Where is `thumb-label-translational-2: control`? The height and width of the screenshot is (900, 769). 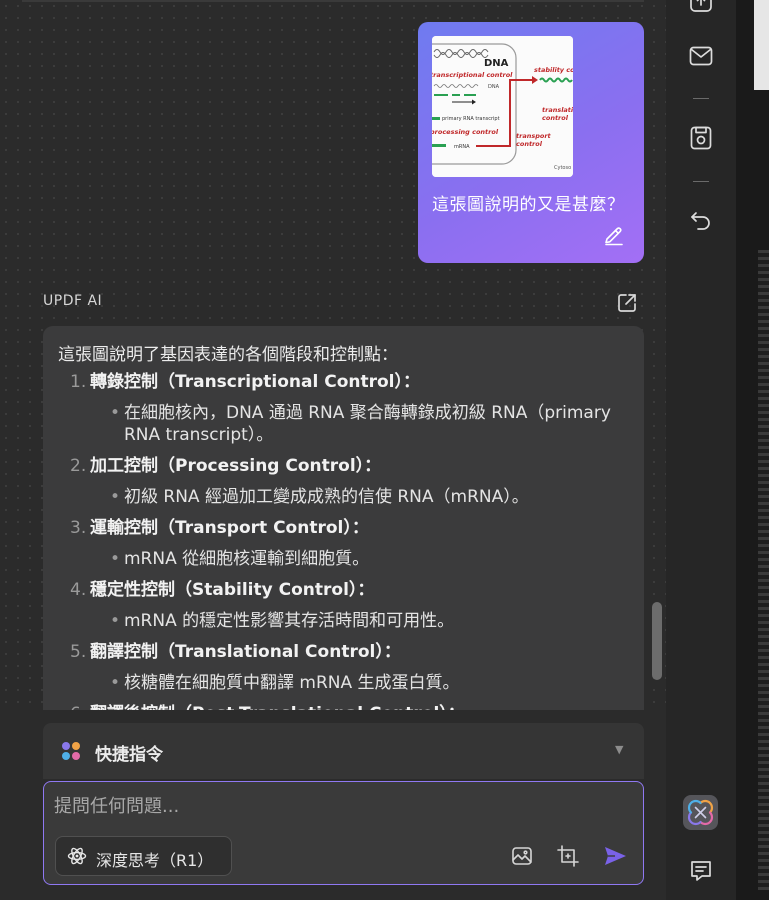
thumb-label-translational-2: control is located at coordinates (555, 118).